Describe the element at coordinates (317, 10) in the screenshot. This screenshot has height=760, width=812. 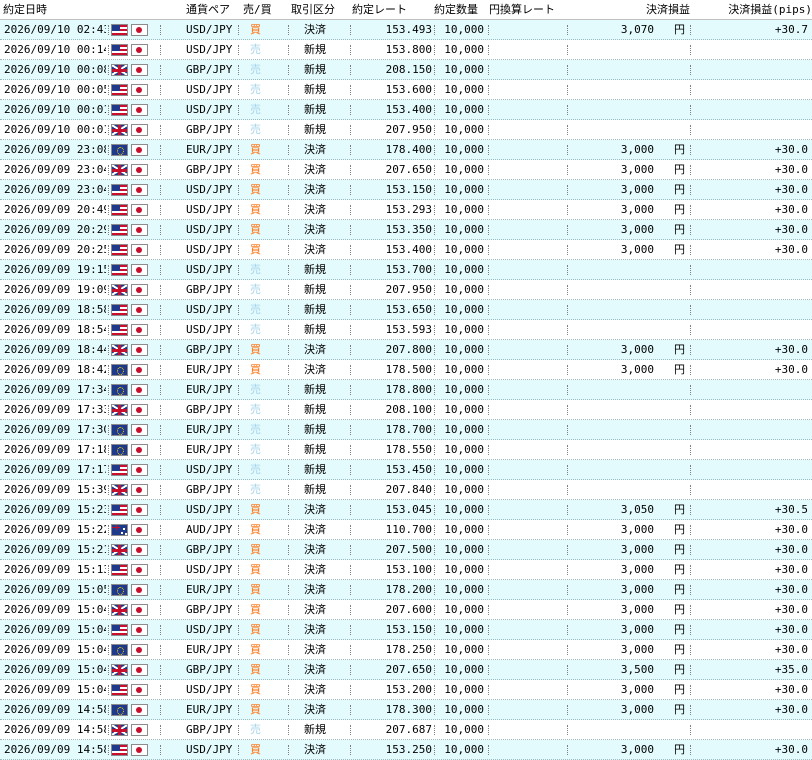
I see `header-kind: 取引区分` at that location.